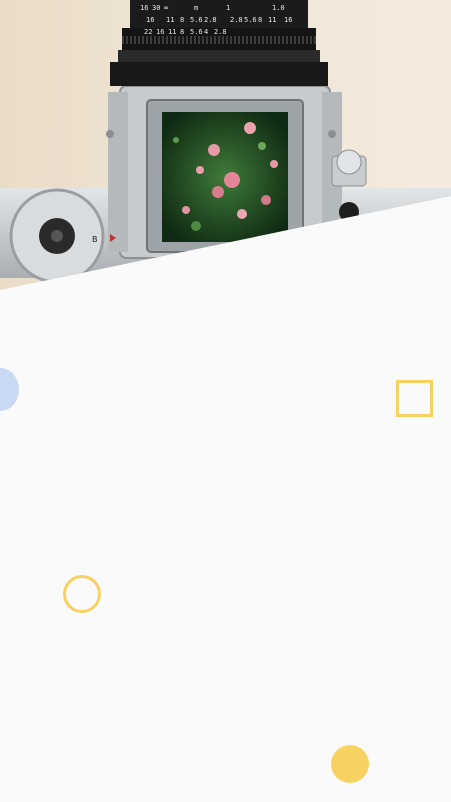 The height and width of the screenshot is (802, 451). I want to click on lens-scale-mid-3: 5.6, so click(196, 20).